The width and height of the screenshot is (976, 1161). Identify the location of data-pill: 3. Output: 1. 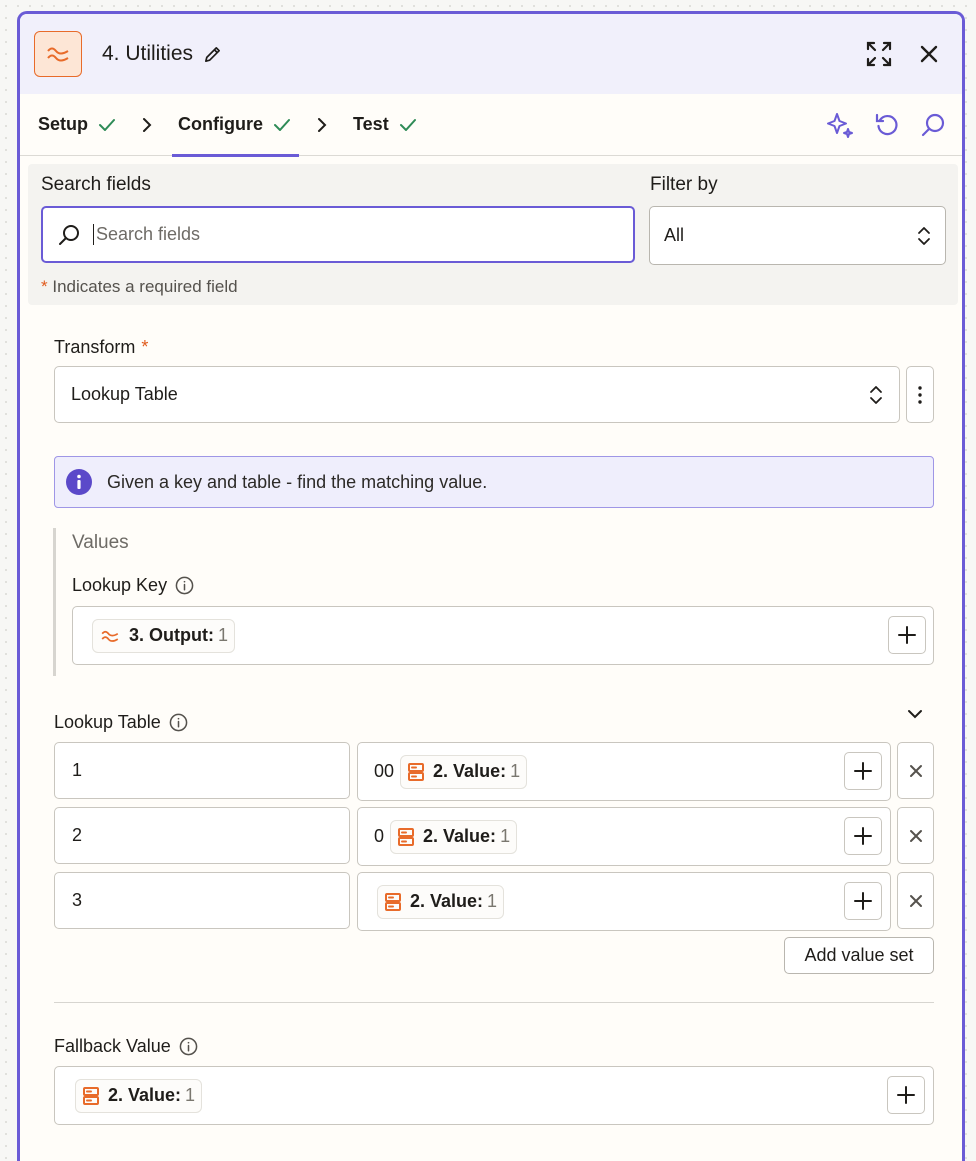
(163, 635).